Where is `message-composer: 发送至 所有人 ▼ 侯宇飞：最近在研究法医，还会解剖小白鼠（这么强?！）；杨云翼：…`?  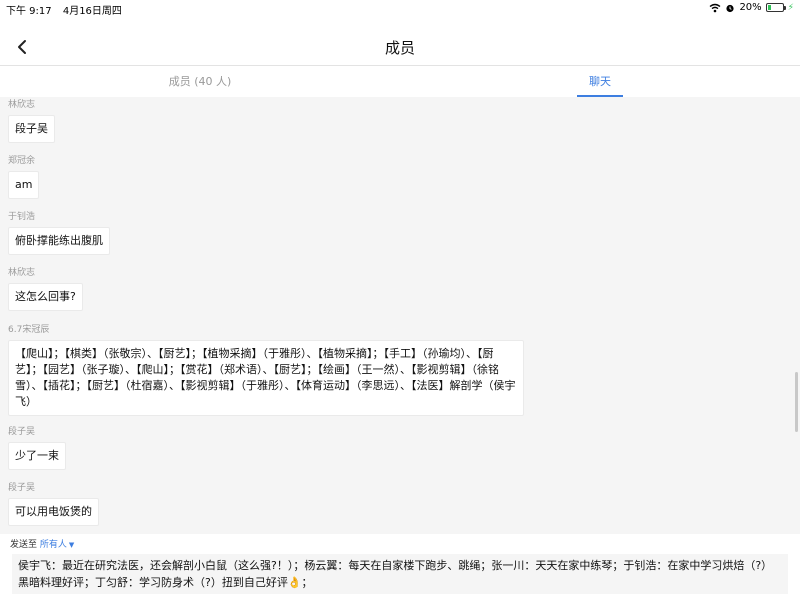
message-composer: 发送至 所有人 ▼ 侯宇飞：最近在研究法医，还会解剖小白鼠（这么强?！）；杨云翼：… is located at coordinates (400, 567).